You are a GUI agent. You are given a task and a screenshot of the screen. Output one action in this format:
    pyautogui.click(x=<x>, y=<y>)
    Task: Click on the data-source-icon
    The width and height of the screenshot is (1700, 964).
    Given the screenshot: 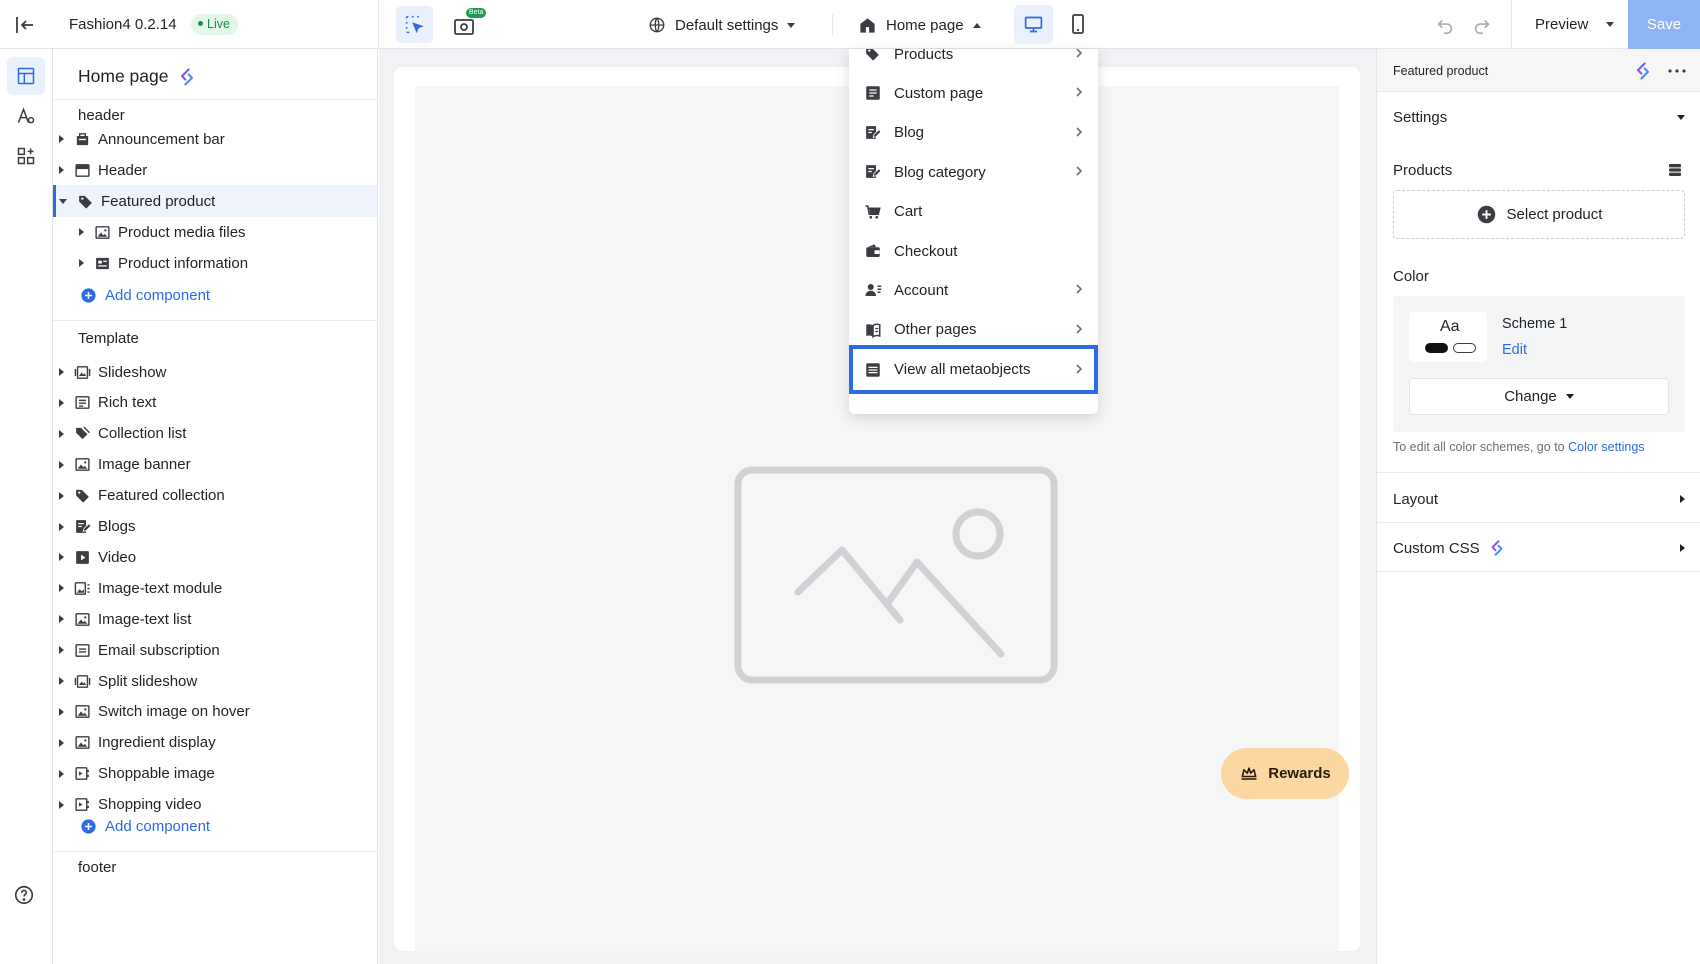 What is the action you would take?
    pyautogui.click(x=1675, y=170)
    